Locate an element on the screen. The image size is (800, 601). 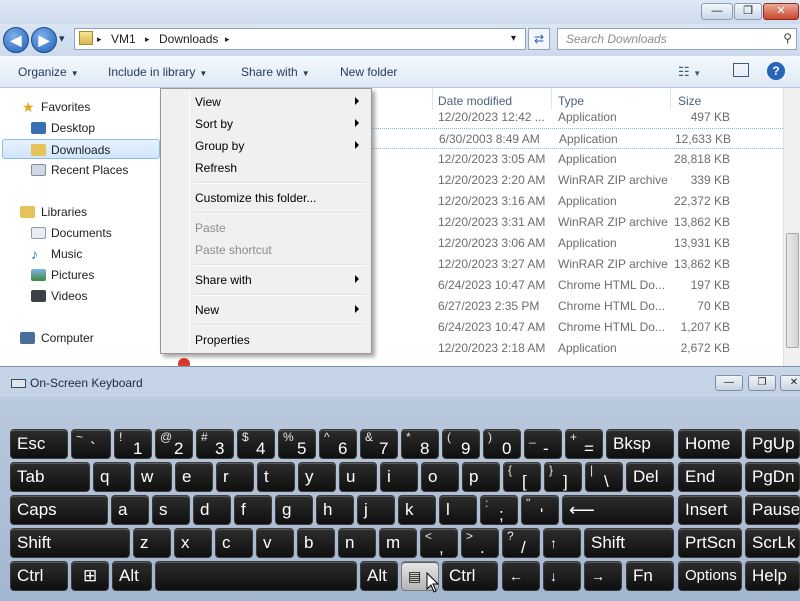
column-size: Size is located at coordinates (689, 101).